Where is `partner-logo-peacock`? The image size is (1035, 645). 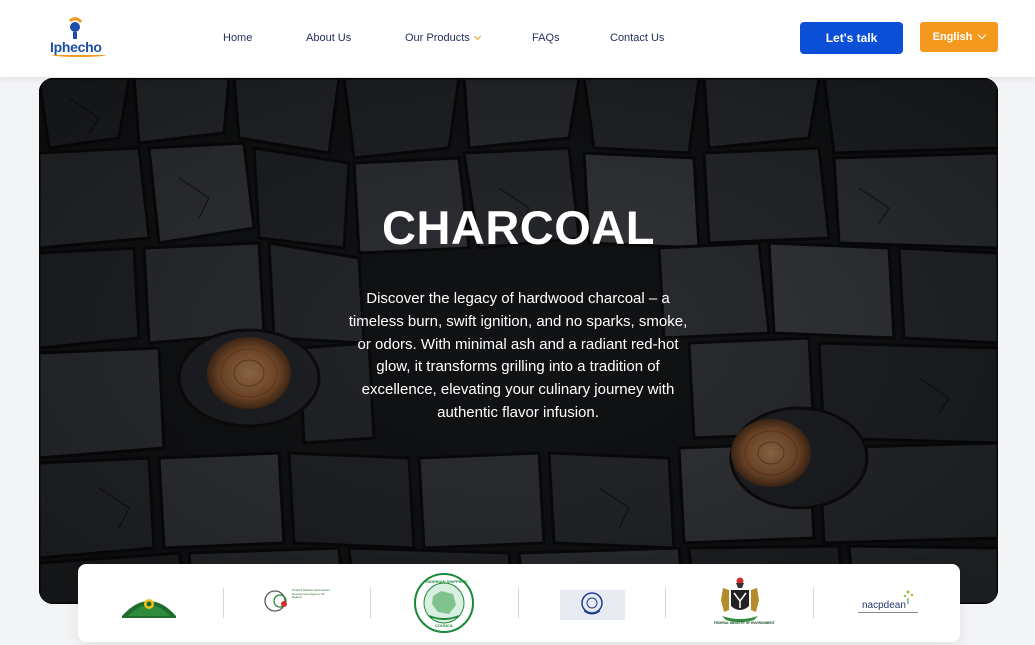
partner-logo-peacock is located at coordinates (149, 601).